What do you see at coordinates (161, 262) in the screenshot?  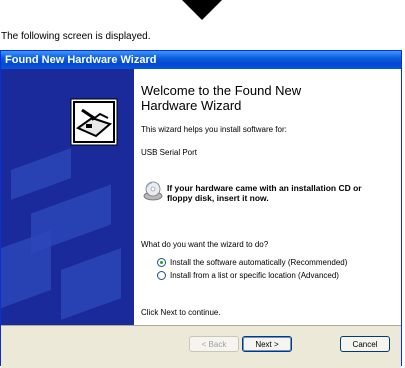 I see `radio-auto-install` at bounding box center [161, 262].